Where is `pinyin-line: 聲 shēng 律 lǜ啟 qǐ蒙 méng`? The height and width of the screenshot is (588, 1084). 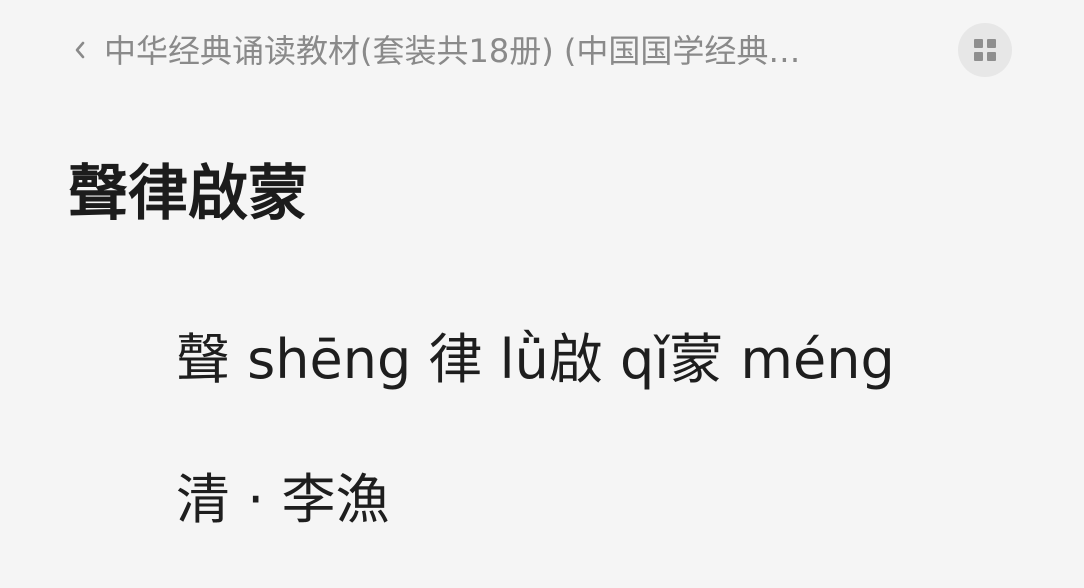 pinyin-line: 聲 shēng 律 lǜ啟 qǐ蒙 méng is located at coordinates (535, 359).